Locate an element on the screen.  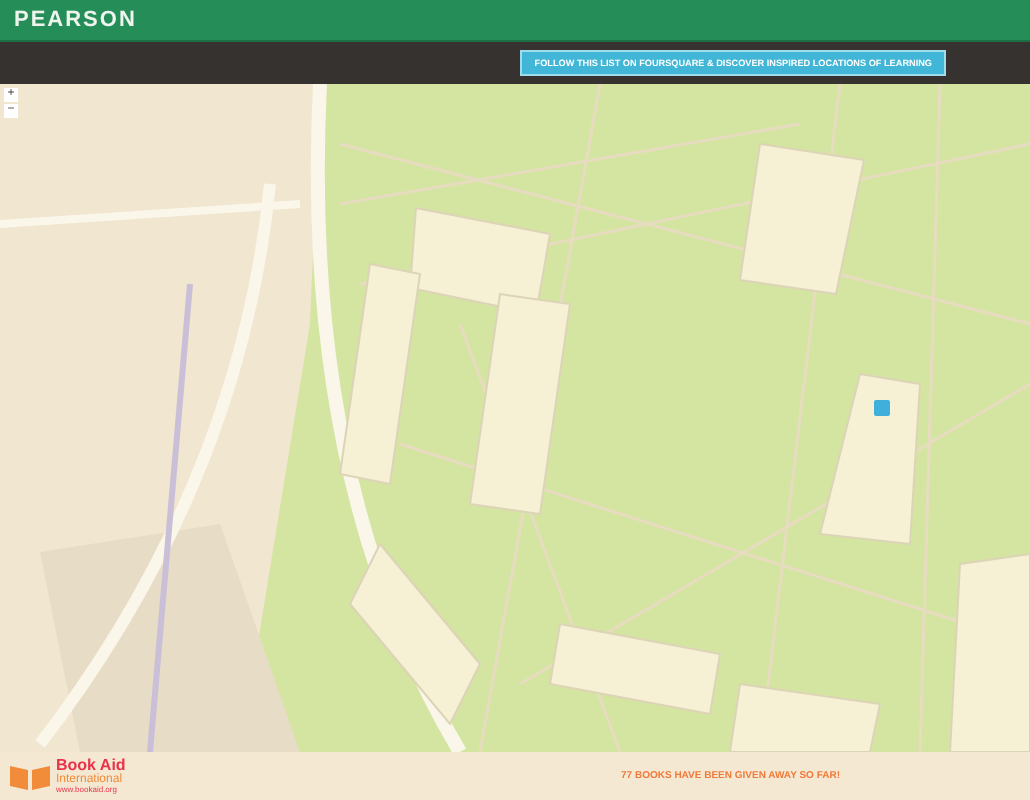
brand-logo: PEARSON is located at coordinates (75, 20).